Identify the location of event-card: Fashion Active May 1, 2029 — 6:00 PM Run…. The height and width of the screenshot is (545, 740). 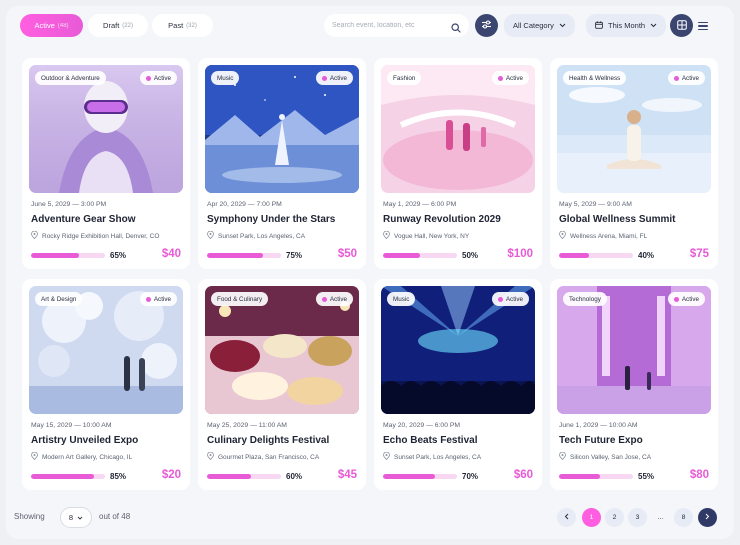
(458, 163).